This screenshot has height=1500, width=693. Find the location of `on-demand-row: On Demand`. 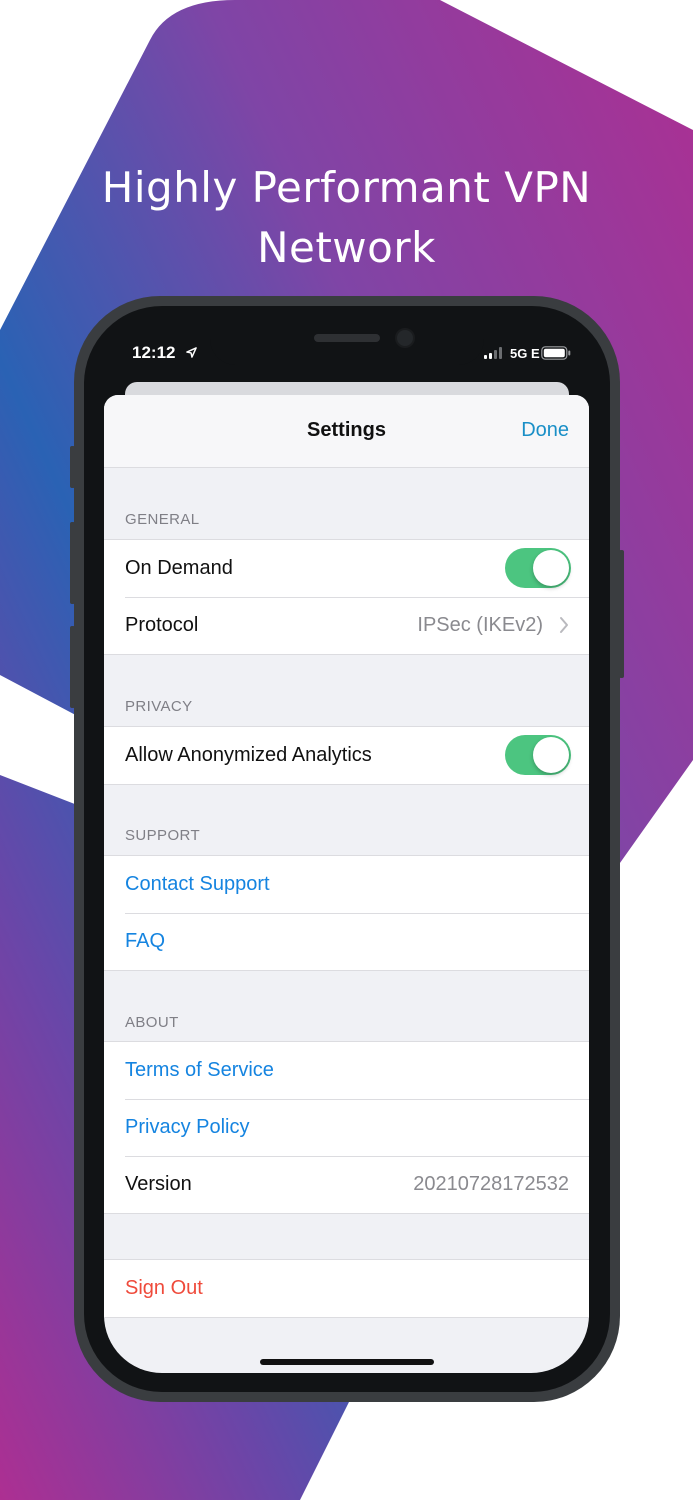

on-demand-row: On Demand is located at coordinates (346, 568).